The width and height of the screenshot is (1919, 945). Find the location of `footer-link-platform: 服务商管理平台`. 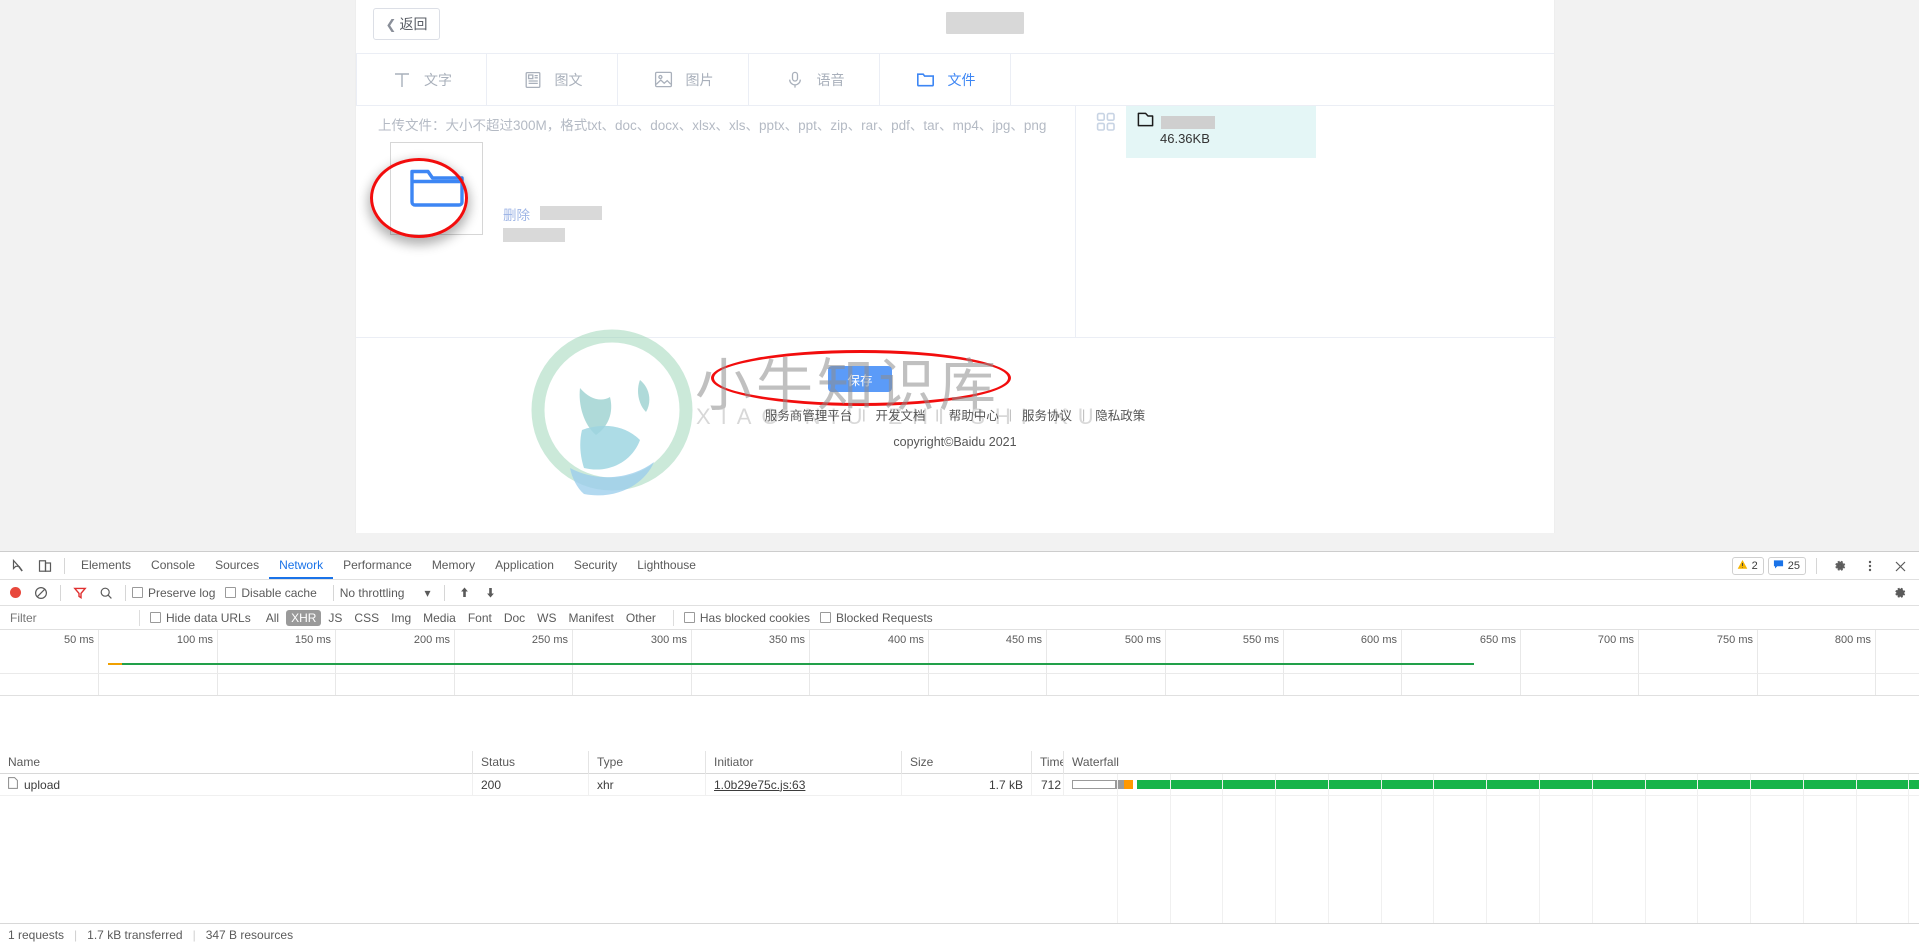

footer-link-platform: 服务商管理平台 is located at coordinates (809, 414).